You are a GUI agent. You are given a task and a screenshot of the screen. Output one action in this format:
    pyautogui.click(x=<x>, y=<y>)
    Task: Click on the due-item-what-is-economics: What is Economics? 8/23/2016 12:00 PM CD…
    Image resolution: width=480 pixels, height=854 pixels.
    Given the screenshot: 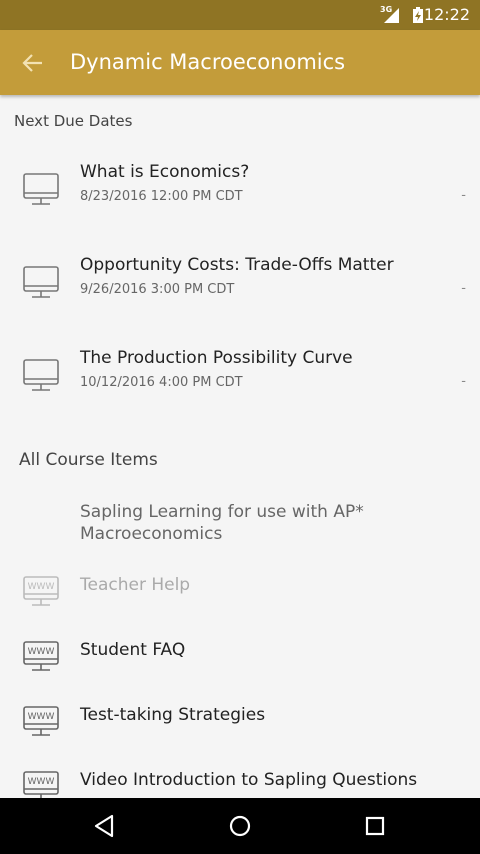 What is the action you would take?
    pyautogui.click(x=240, y=196)
    